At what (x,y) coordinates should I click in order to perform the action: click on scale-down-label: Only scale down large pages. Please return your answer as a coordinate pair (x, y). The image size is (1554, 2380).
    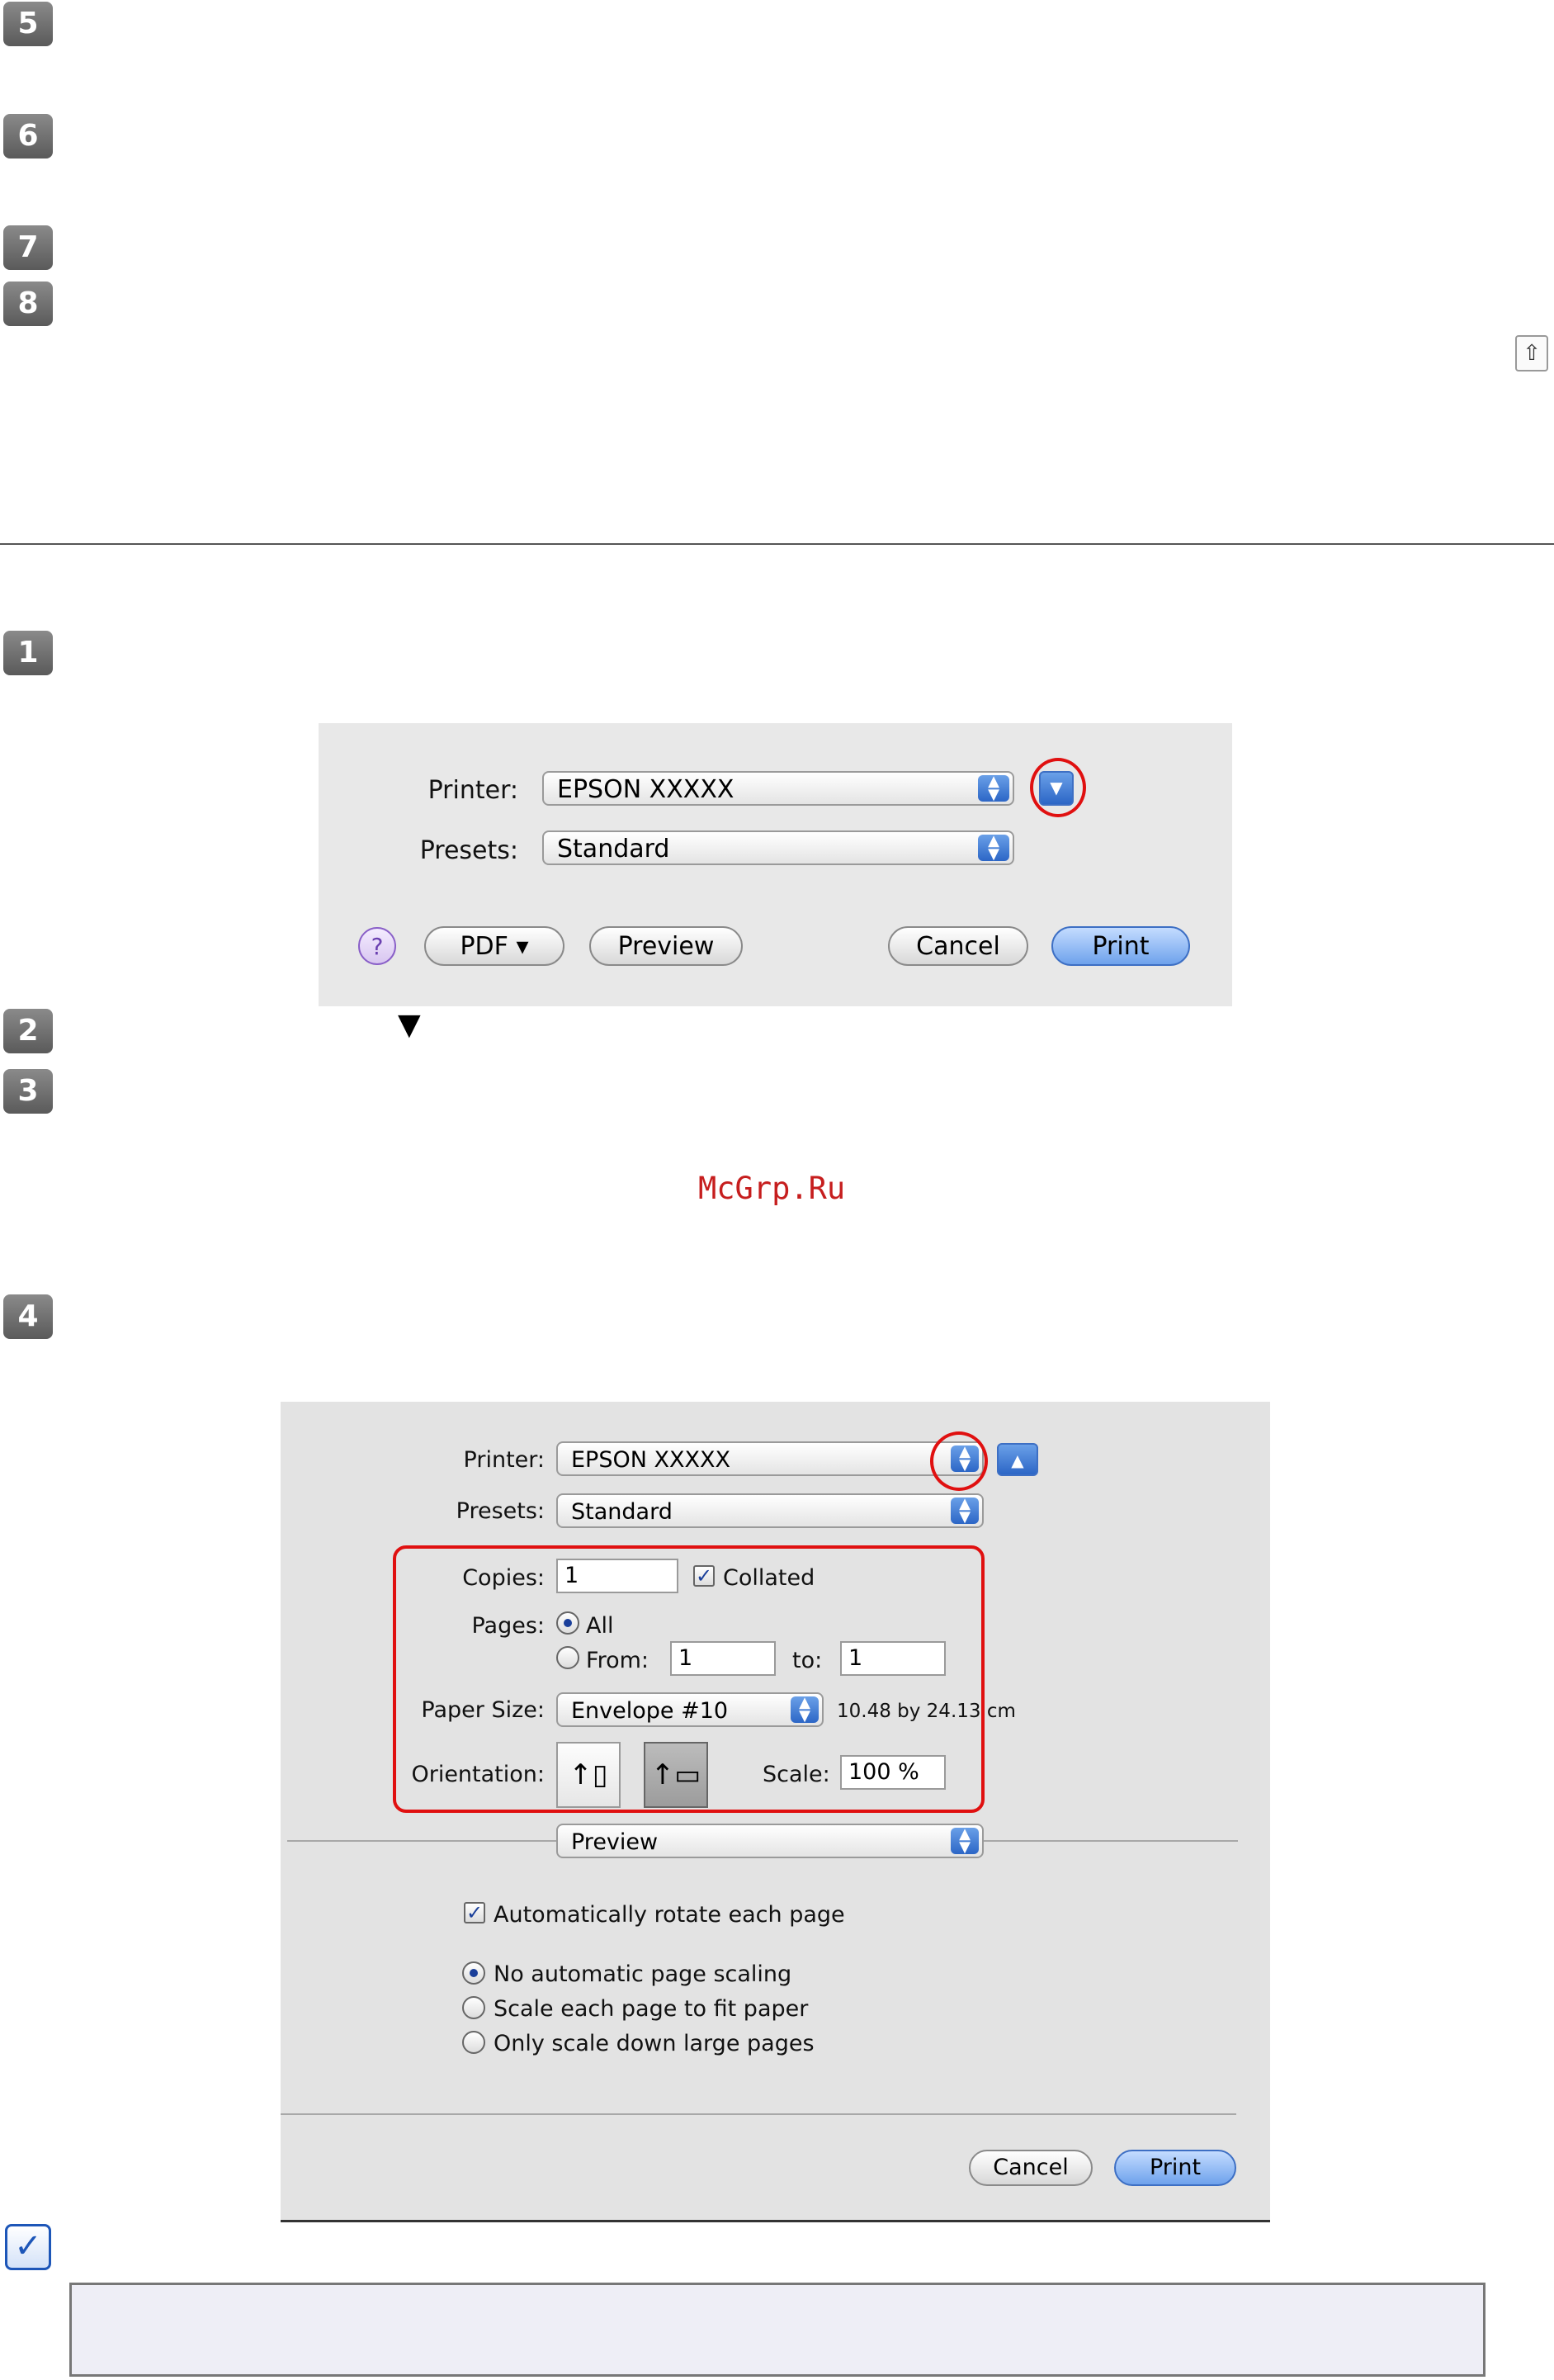
    Looking at the image, I should click on (654, 2043).